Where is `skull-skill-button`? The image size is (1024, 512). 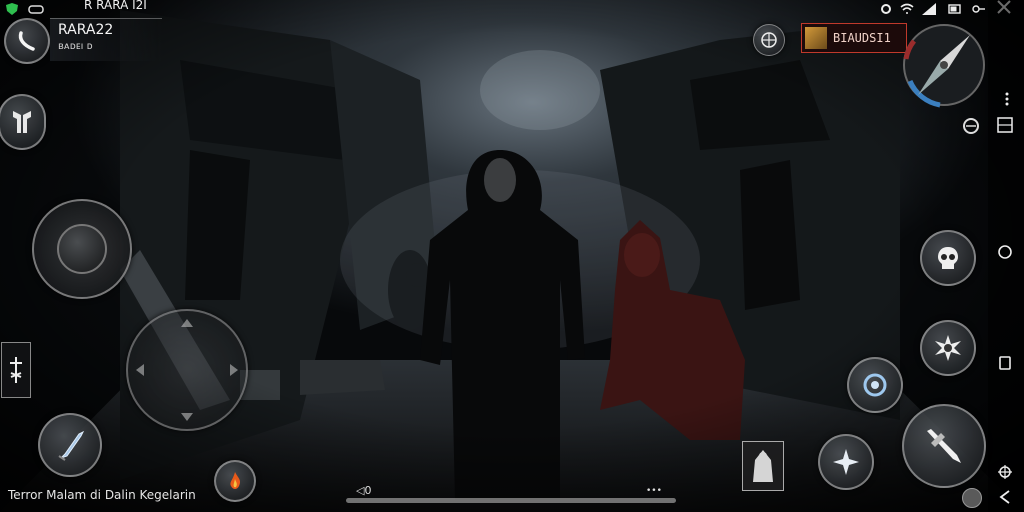 skull-skill-button is located at coordinates (948, 258).